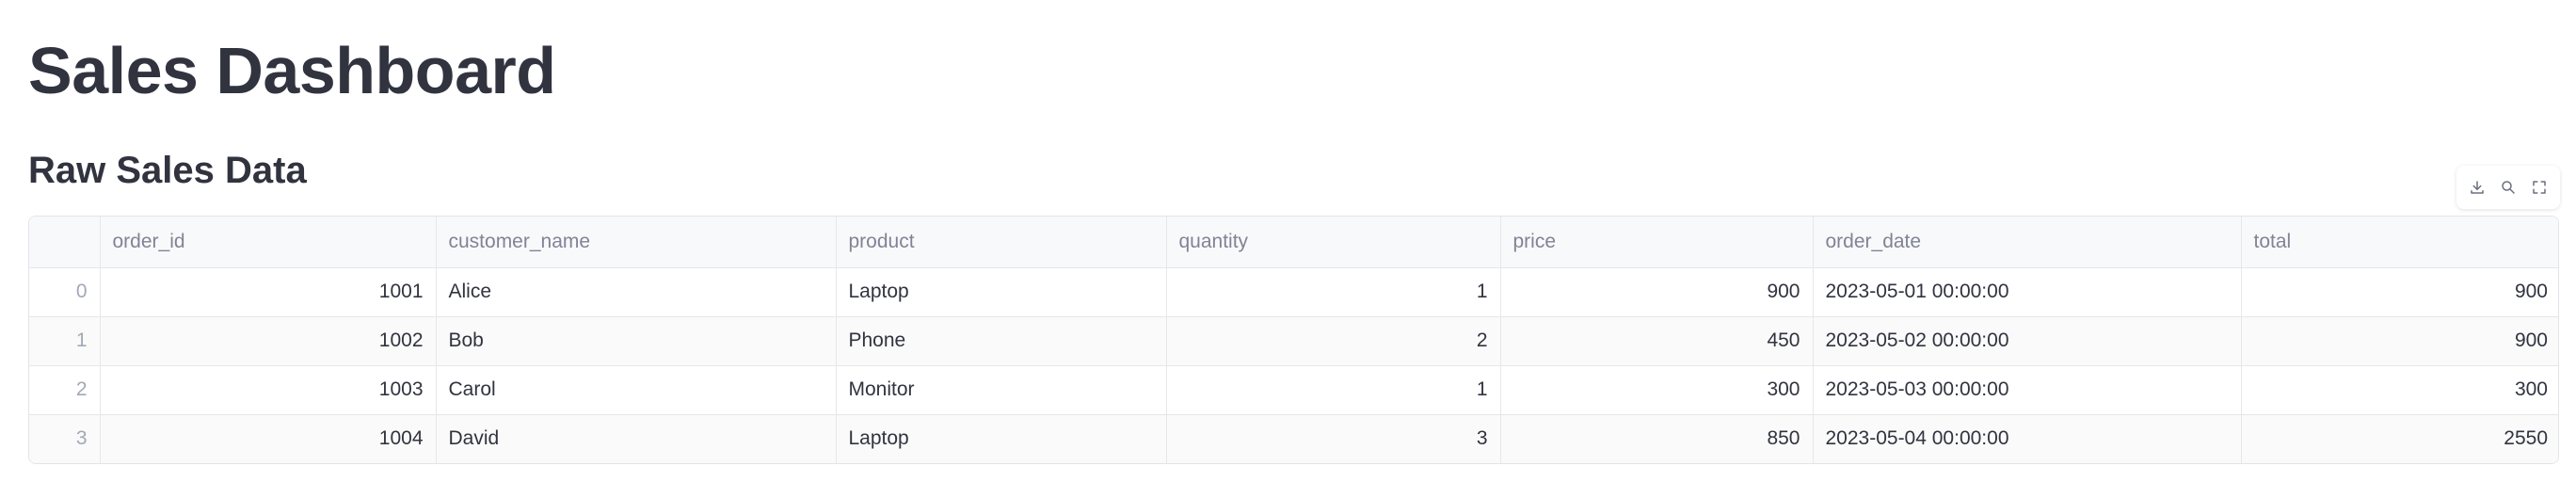 The height and width of the screenshot is (498, 2576). I want to click on cell-customer-name: Bob, so click(636, 341).